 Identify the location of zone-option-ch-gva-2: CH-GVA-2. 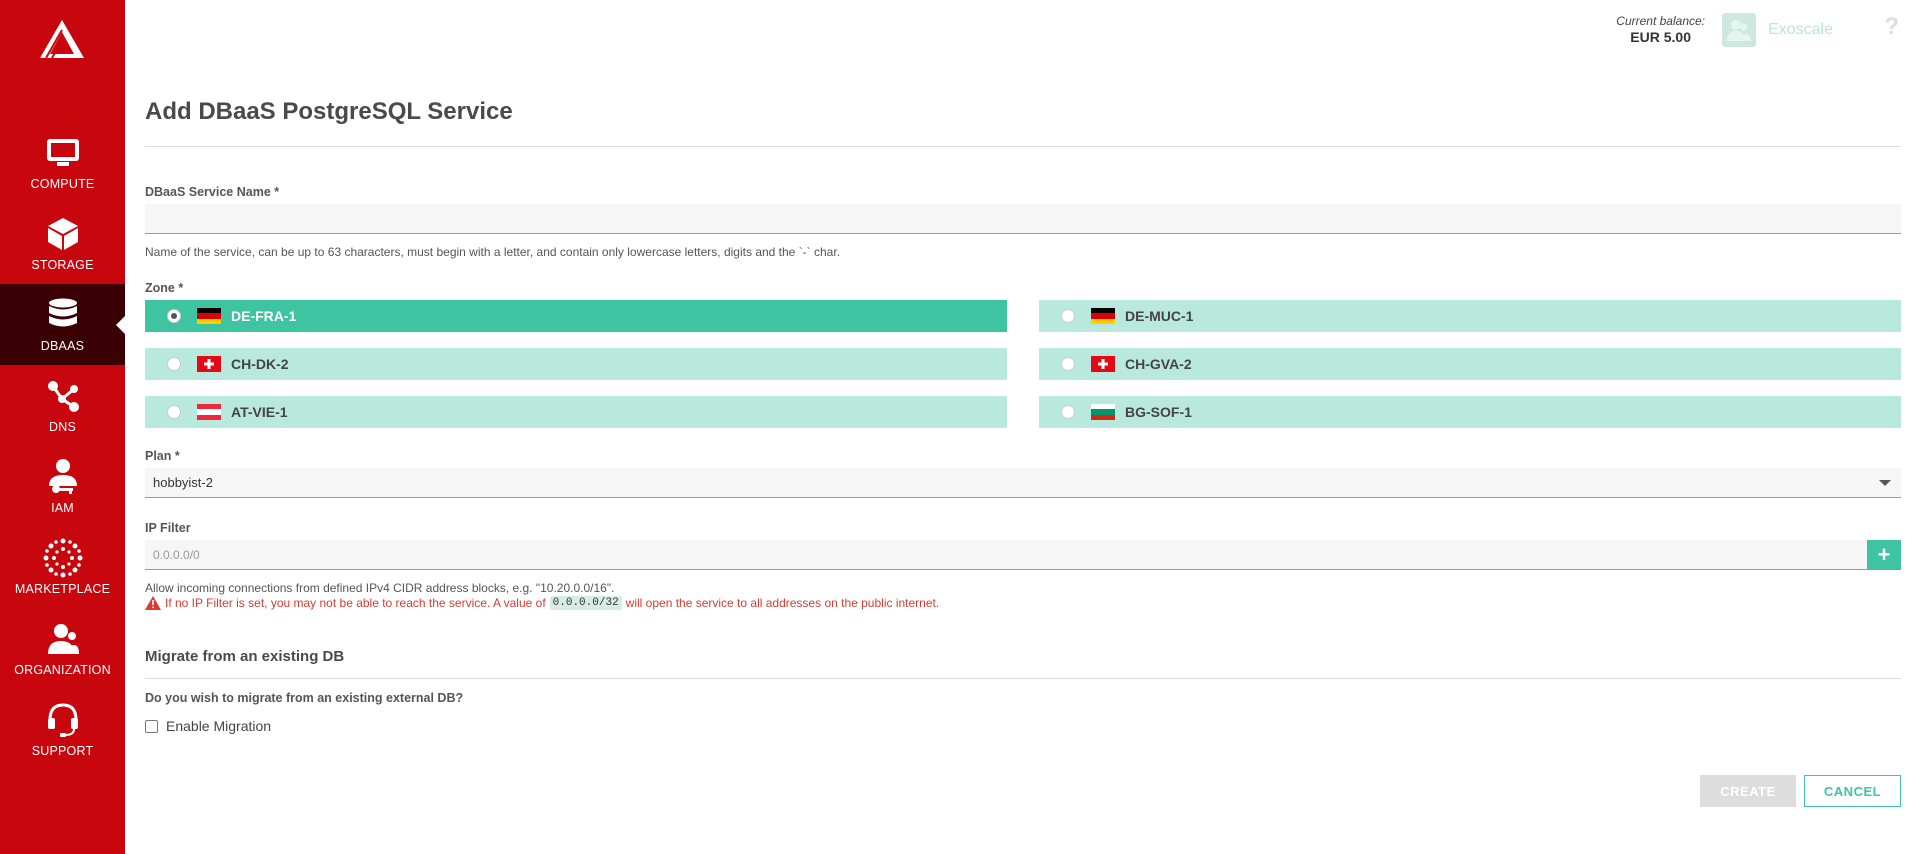
(1470, 364).